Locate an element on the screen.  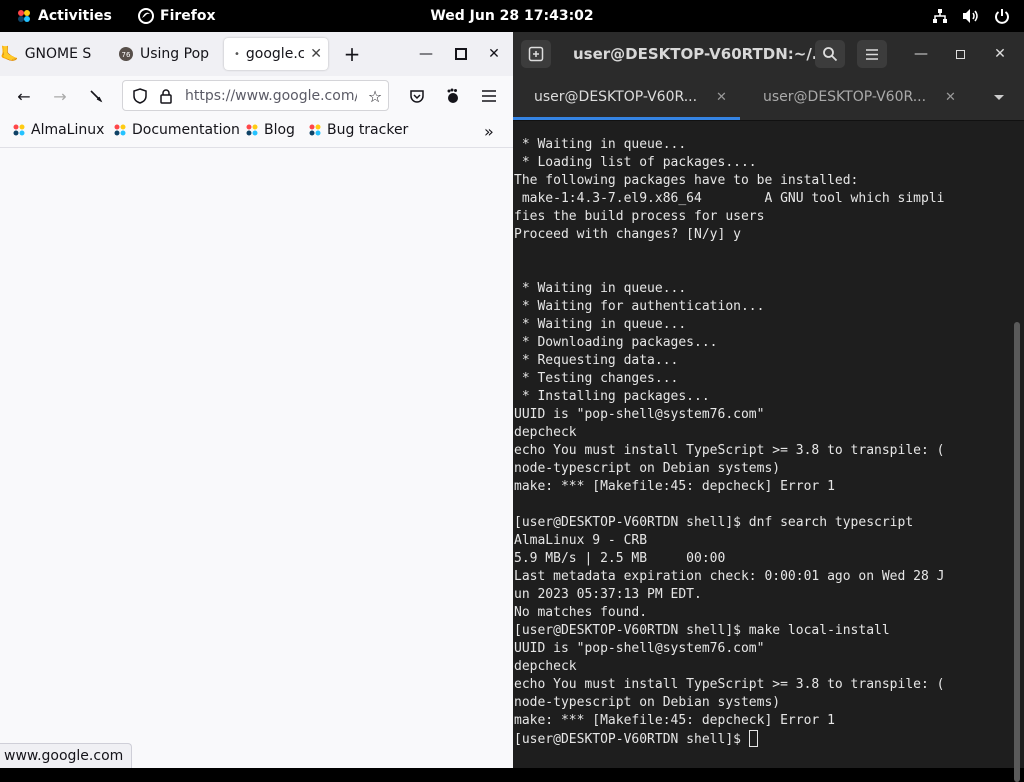
terminal-cursor is located at coordinates (753, 738).